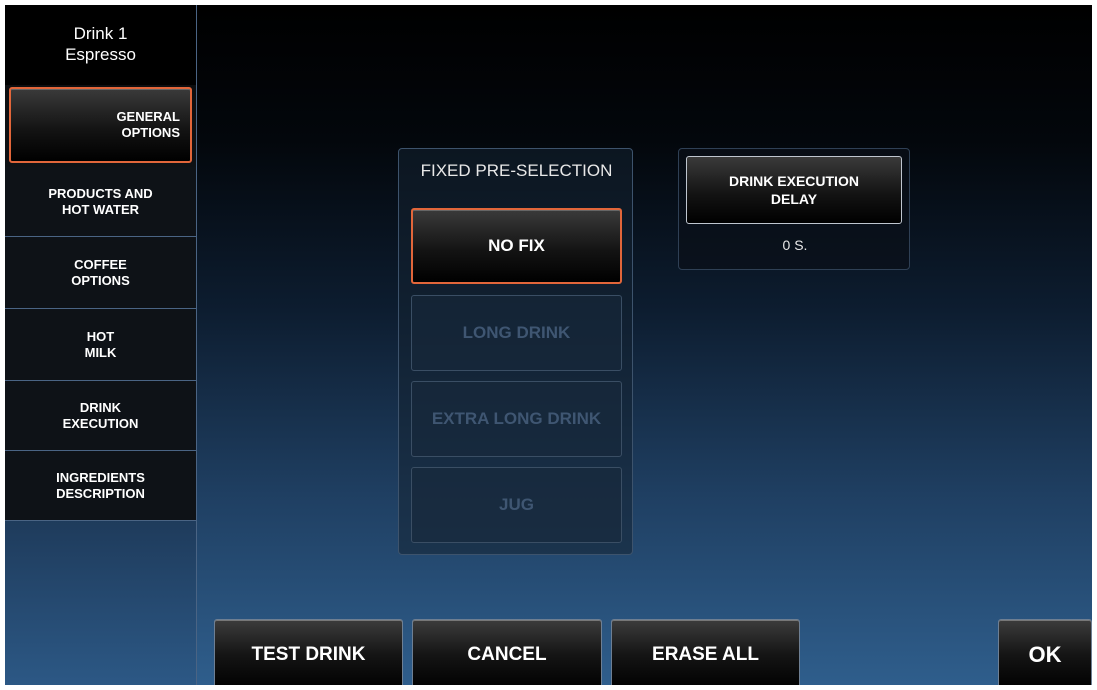 This screenshot has height=690, width=1097. I want to click on option-long-drink-button: LONG DRINK, so click(516, 333).